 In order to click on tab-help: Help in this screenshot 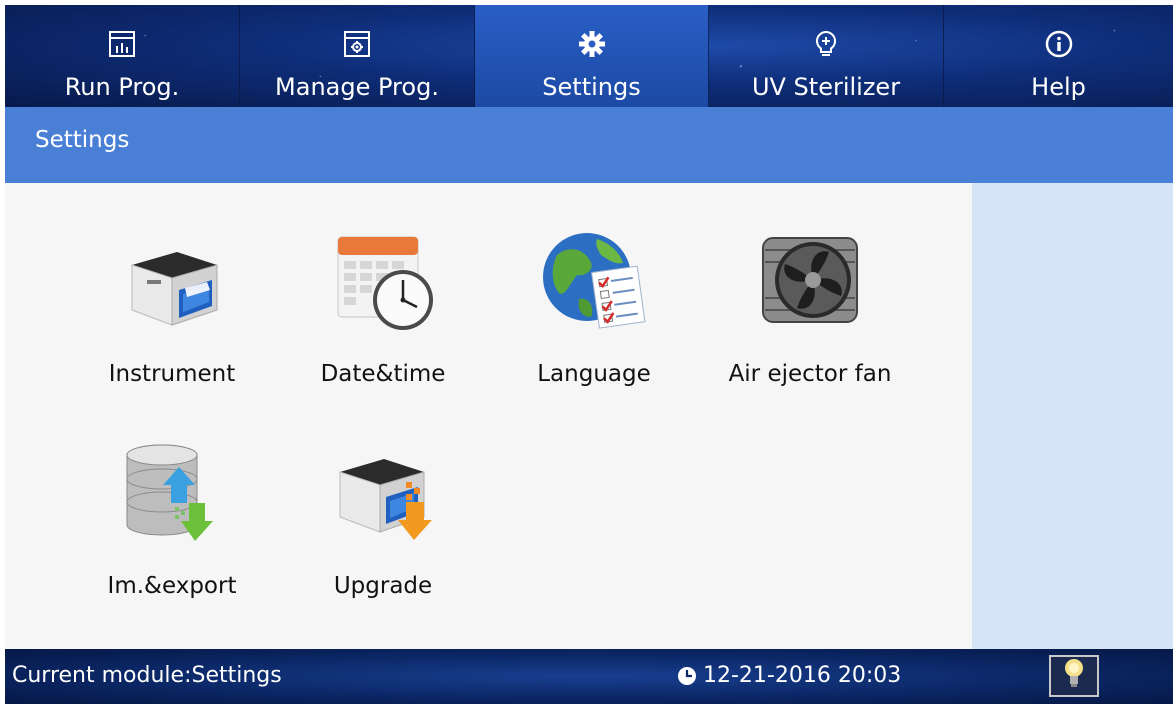, I will do `click(1058, 56)`.